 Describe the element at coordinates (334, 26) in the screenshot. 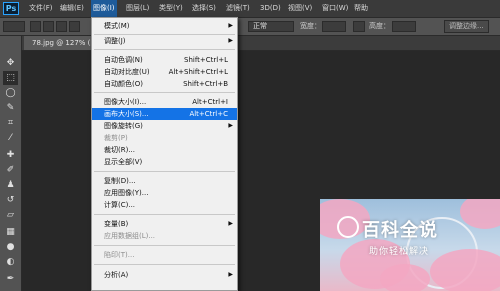

I see `width-input` at that location.